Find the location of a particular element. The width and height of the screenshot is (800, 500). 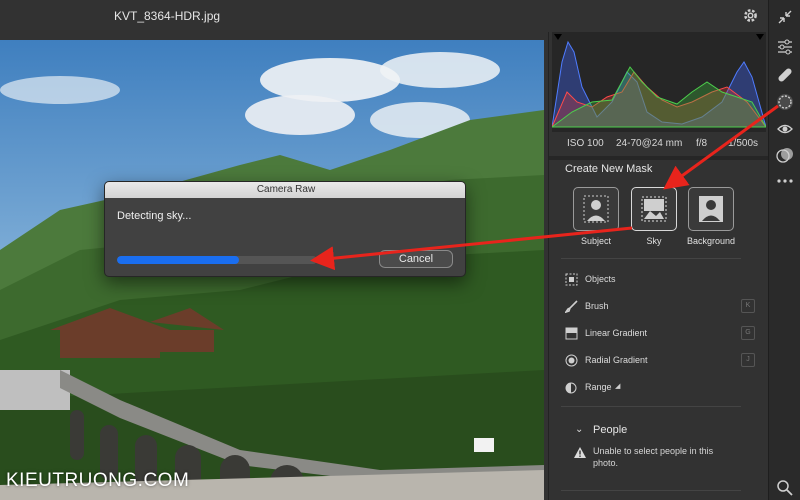

sky-label: Sky is located at coordinates (654, 241).